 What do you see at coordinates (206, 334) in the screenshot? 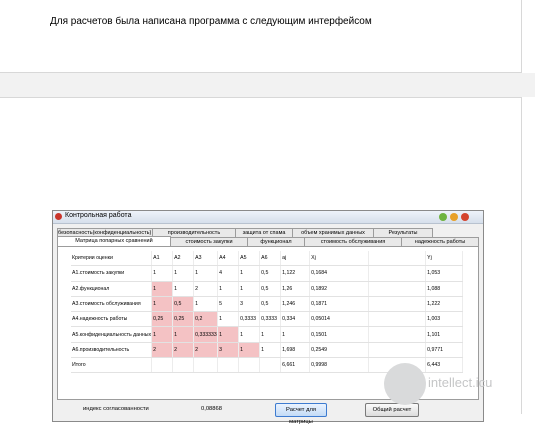
I see `table-cell: 0,333333` at bounding box center [206, 334].